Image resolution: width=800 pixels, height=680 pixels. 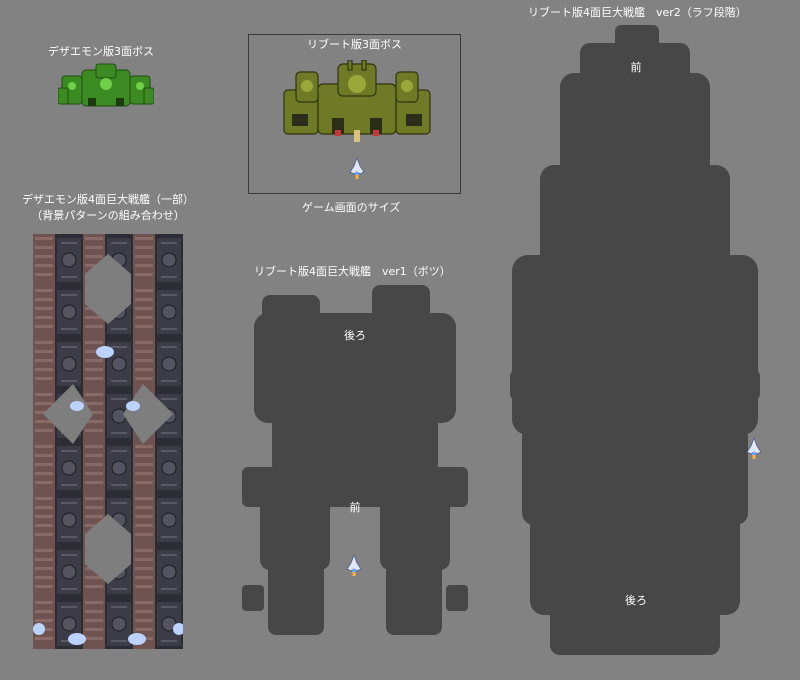 What do you see at coordinates (637, 12) in the screenshot?
I see `reboot-battleship-v2-label: リブート版4面巨大戦艦 ver2（ラフ段階）` at bounding box center [637, 12].